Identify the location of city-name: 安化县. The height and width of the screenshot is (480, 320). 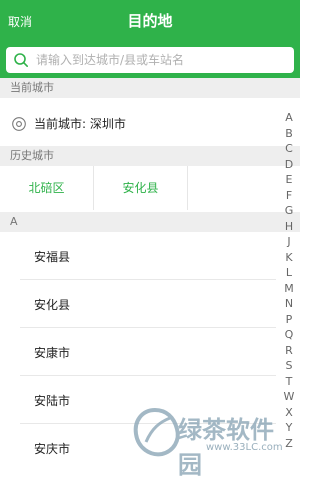
(52, 305).